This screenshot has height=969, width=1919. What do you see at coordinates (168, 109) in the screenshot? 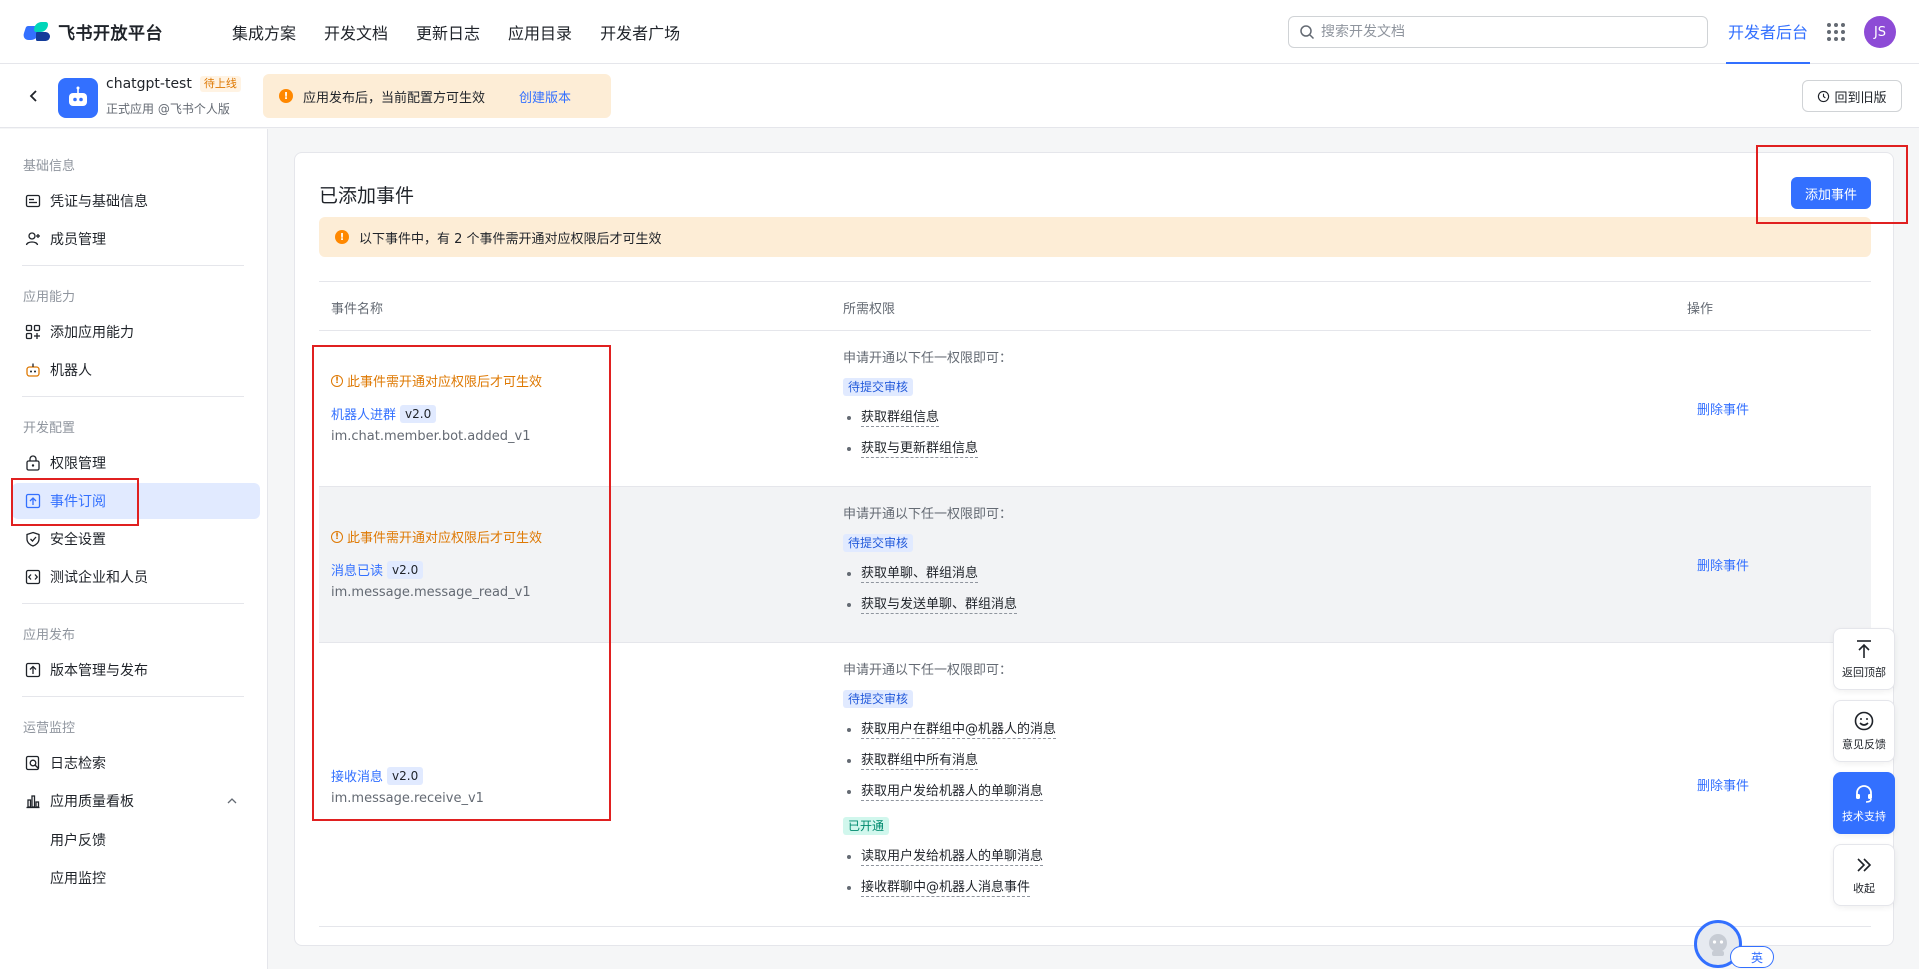
I see `app-subtitle: 正式应用 @飞书个人版` at bounding box center [168, 109].